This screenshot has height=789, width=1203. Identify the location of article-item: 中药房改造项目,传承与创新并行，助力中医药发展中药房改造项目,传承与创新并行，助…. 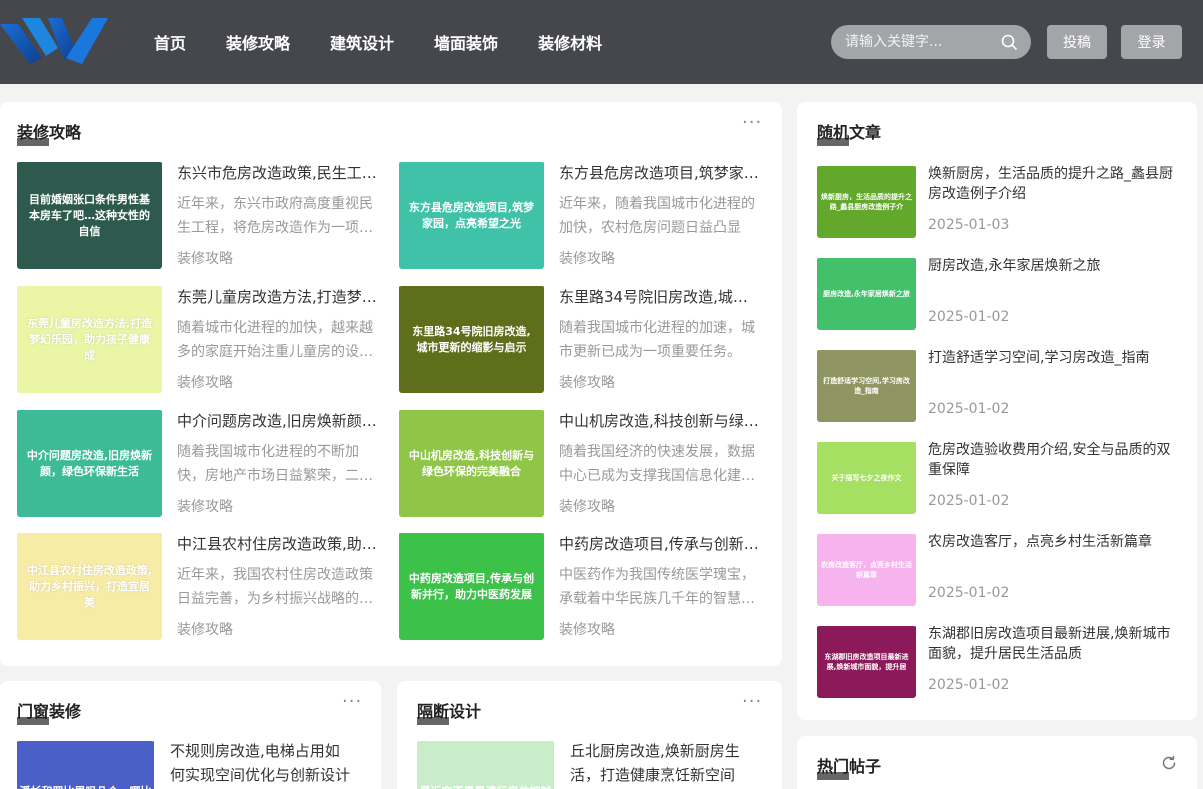
(579, 586).